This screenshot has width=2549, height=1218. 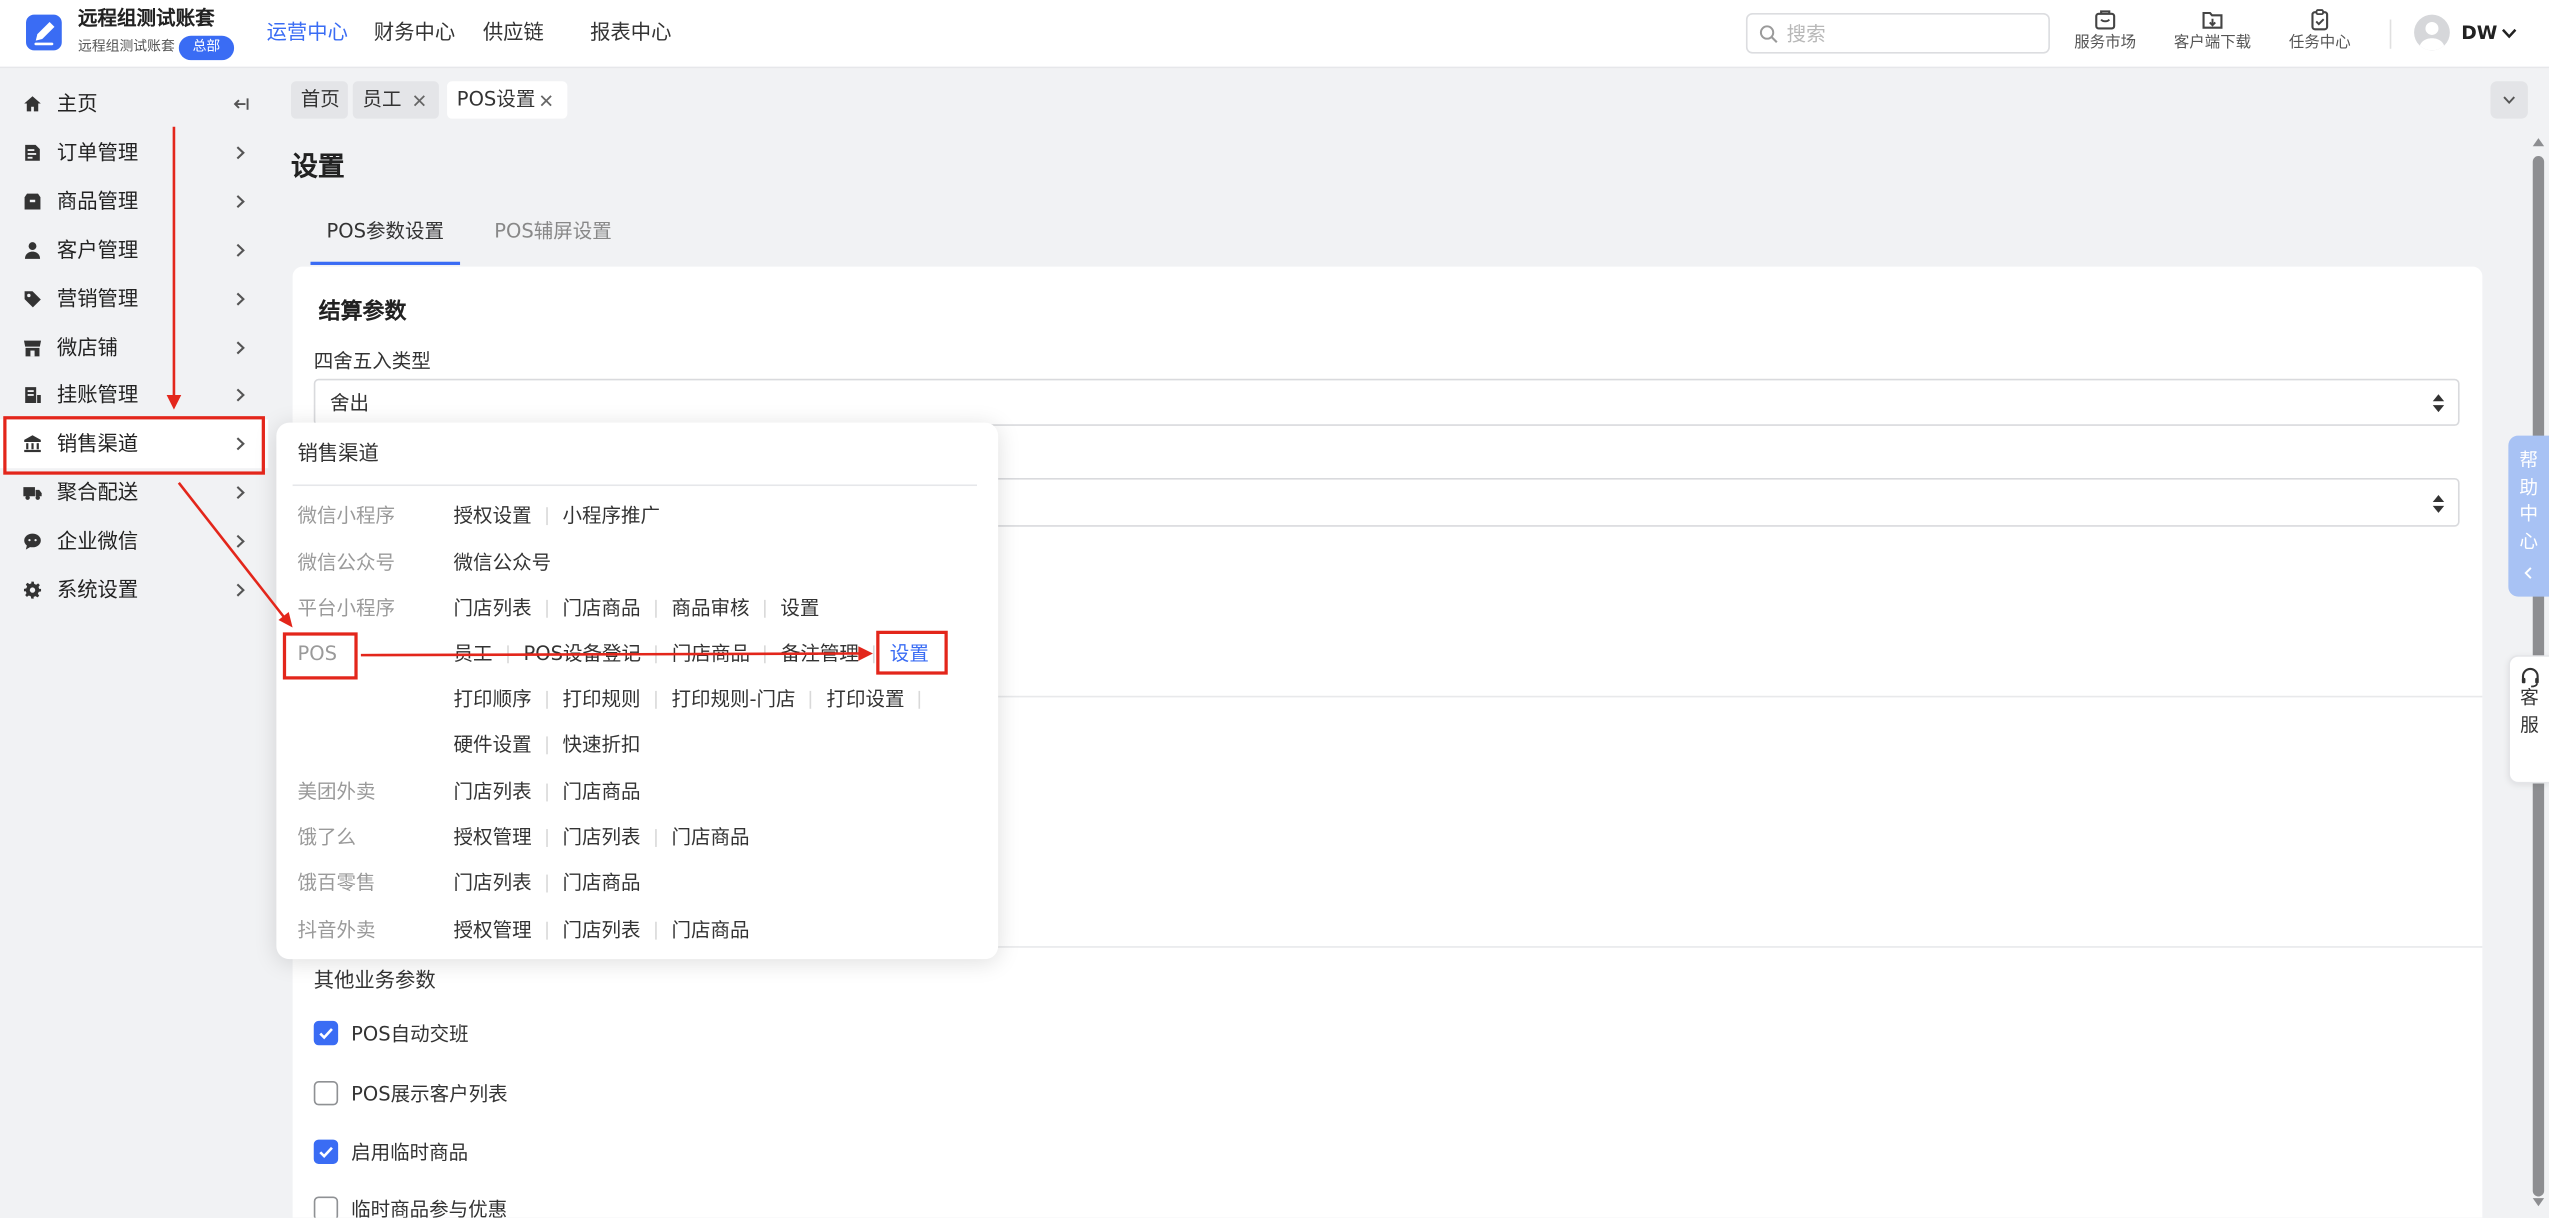 I want to click on client-download-button: 客户端下载, so click(x=2213, y=34).